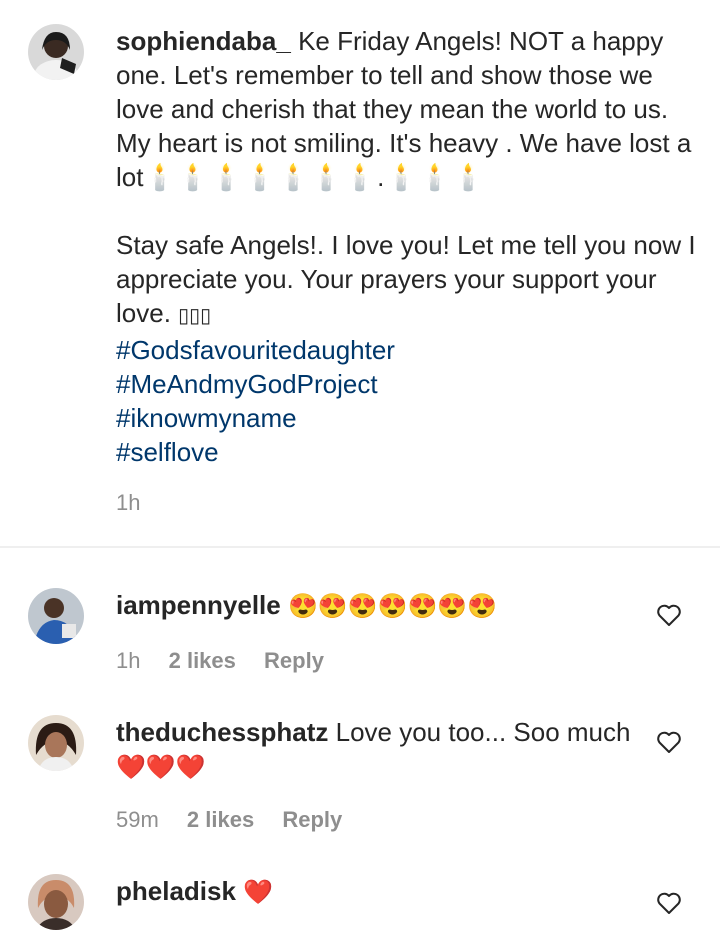 The width and height of the screenshot is (720, 934). What do you see at coordinates (406, 452) in the screenshot?
I see `hashtag-link: #selflove` at bounding box center [406, 452].